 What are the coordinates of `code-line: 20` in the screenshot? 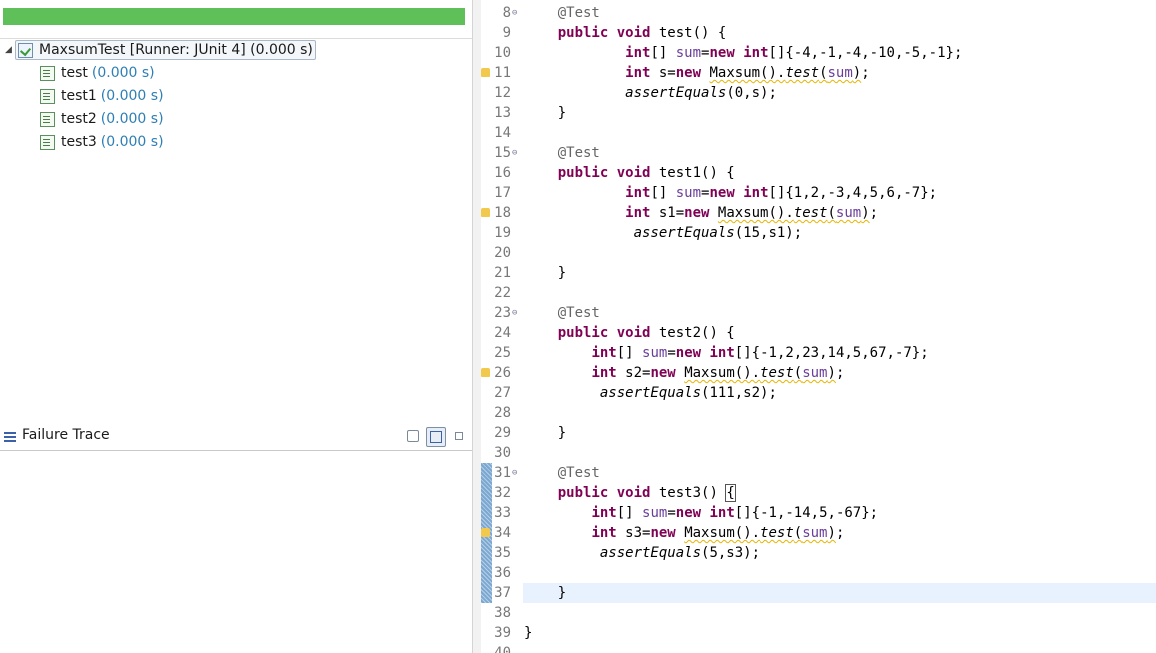 It's located at (818, 253).